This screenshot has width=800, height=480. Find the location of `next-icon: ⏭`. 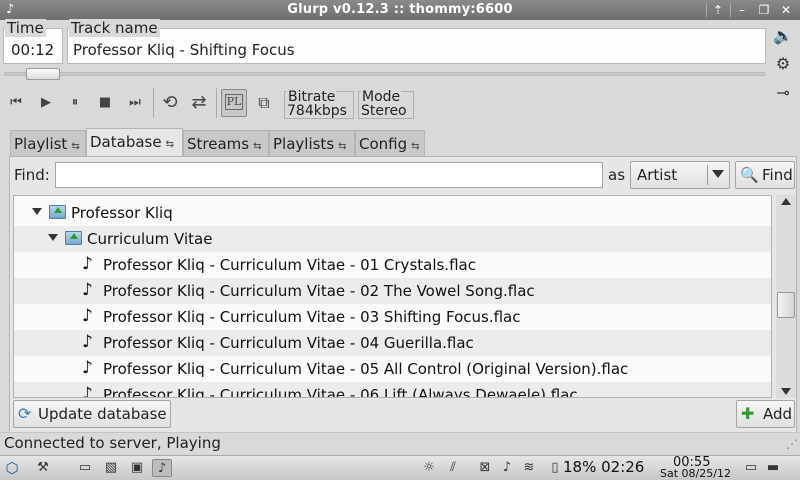

next-icon: ⏭ is located at coordinates (135, 103).